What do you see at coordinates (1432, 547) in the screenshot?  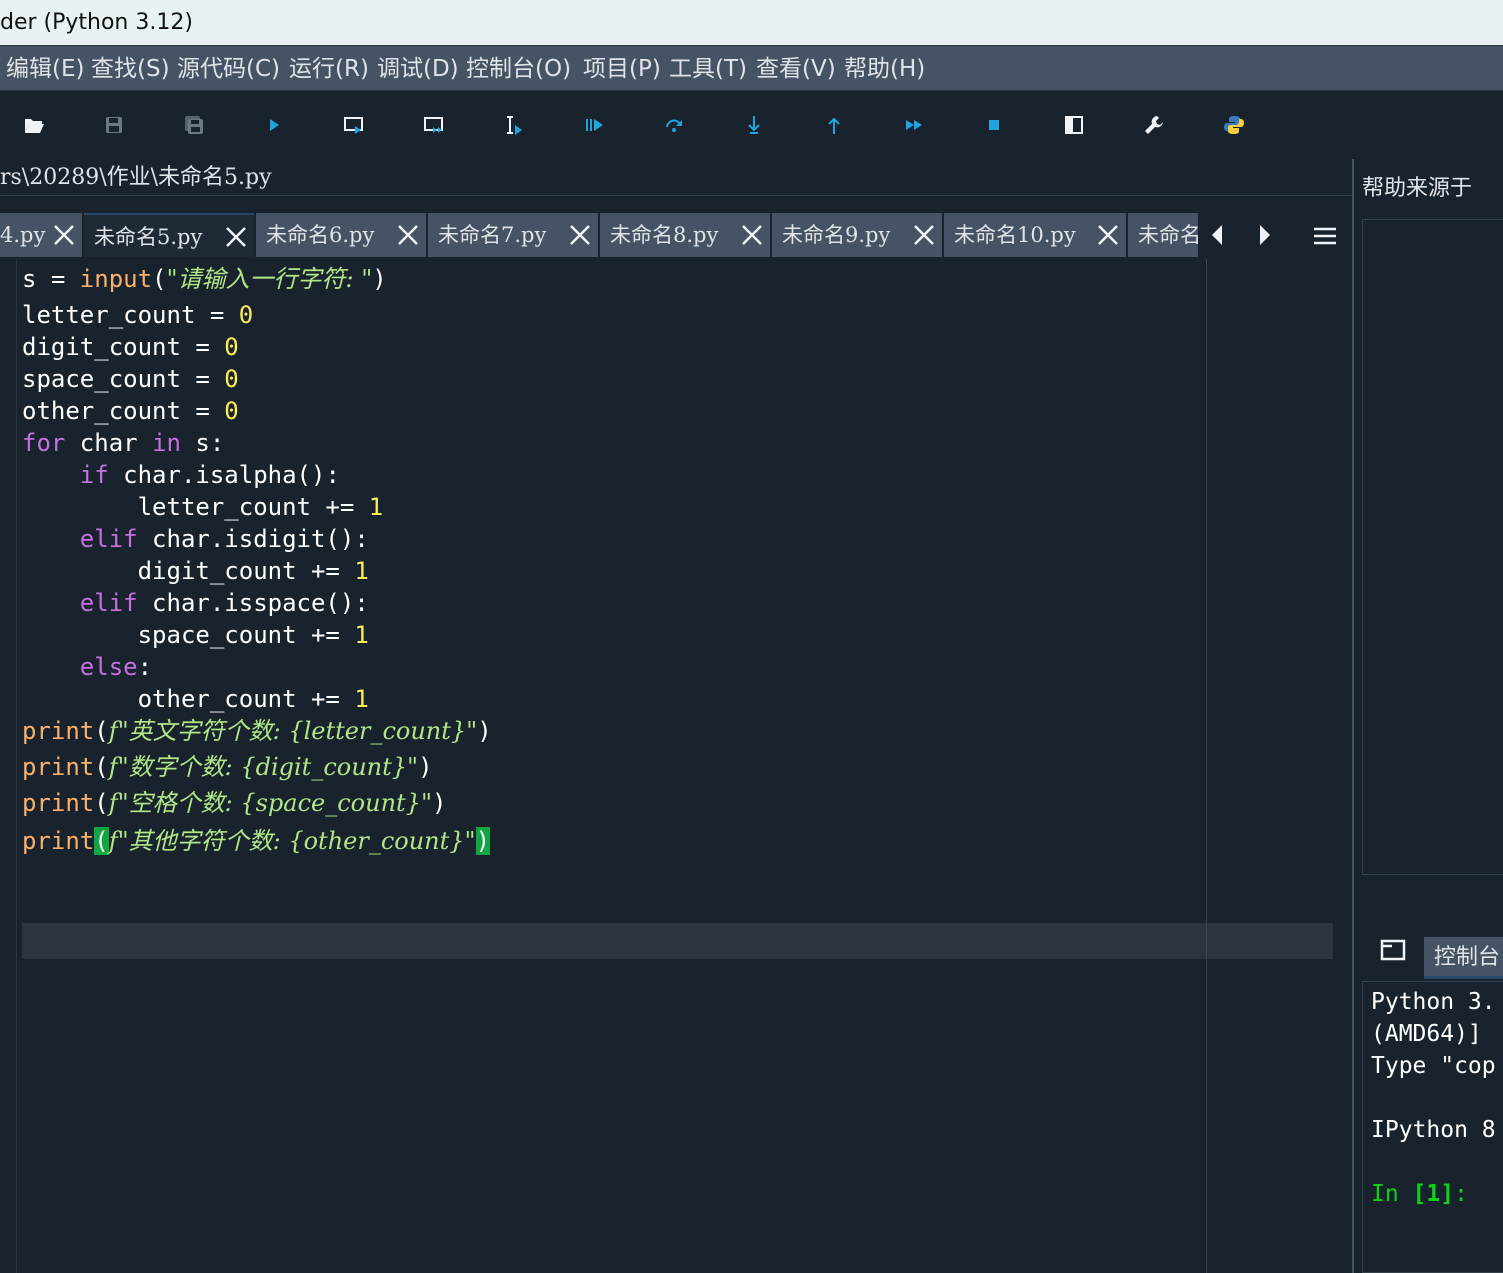 I see `help-pane-body` at bounding box center [1432, 547].